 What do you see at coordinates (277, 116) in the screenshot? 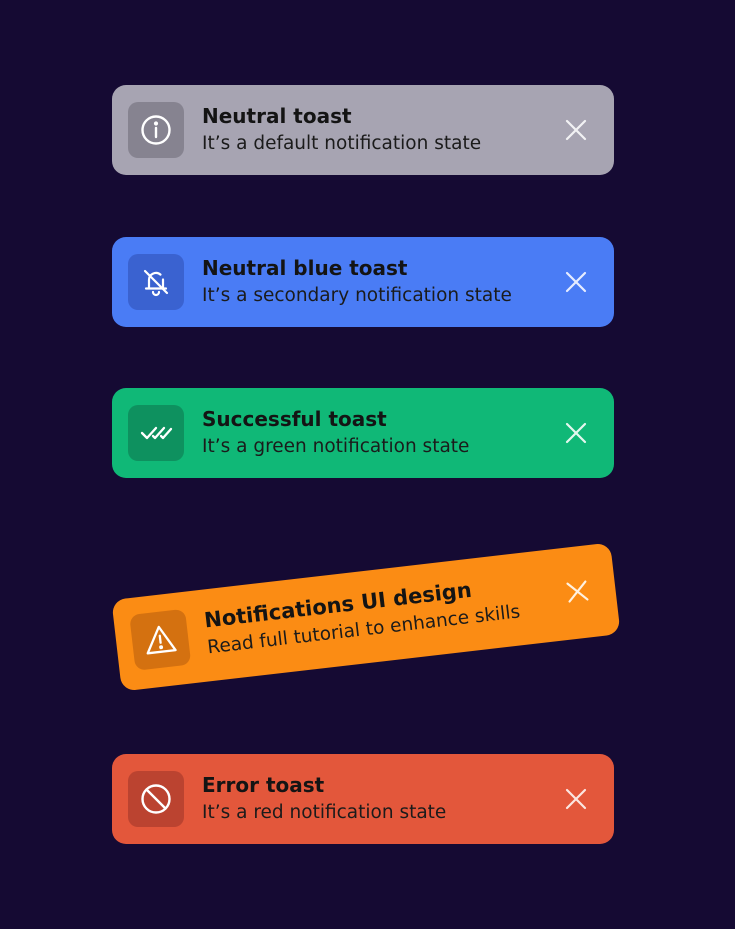
I see `toast-title: Neutral toast` at bounding box center [277, 116].